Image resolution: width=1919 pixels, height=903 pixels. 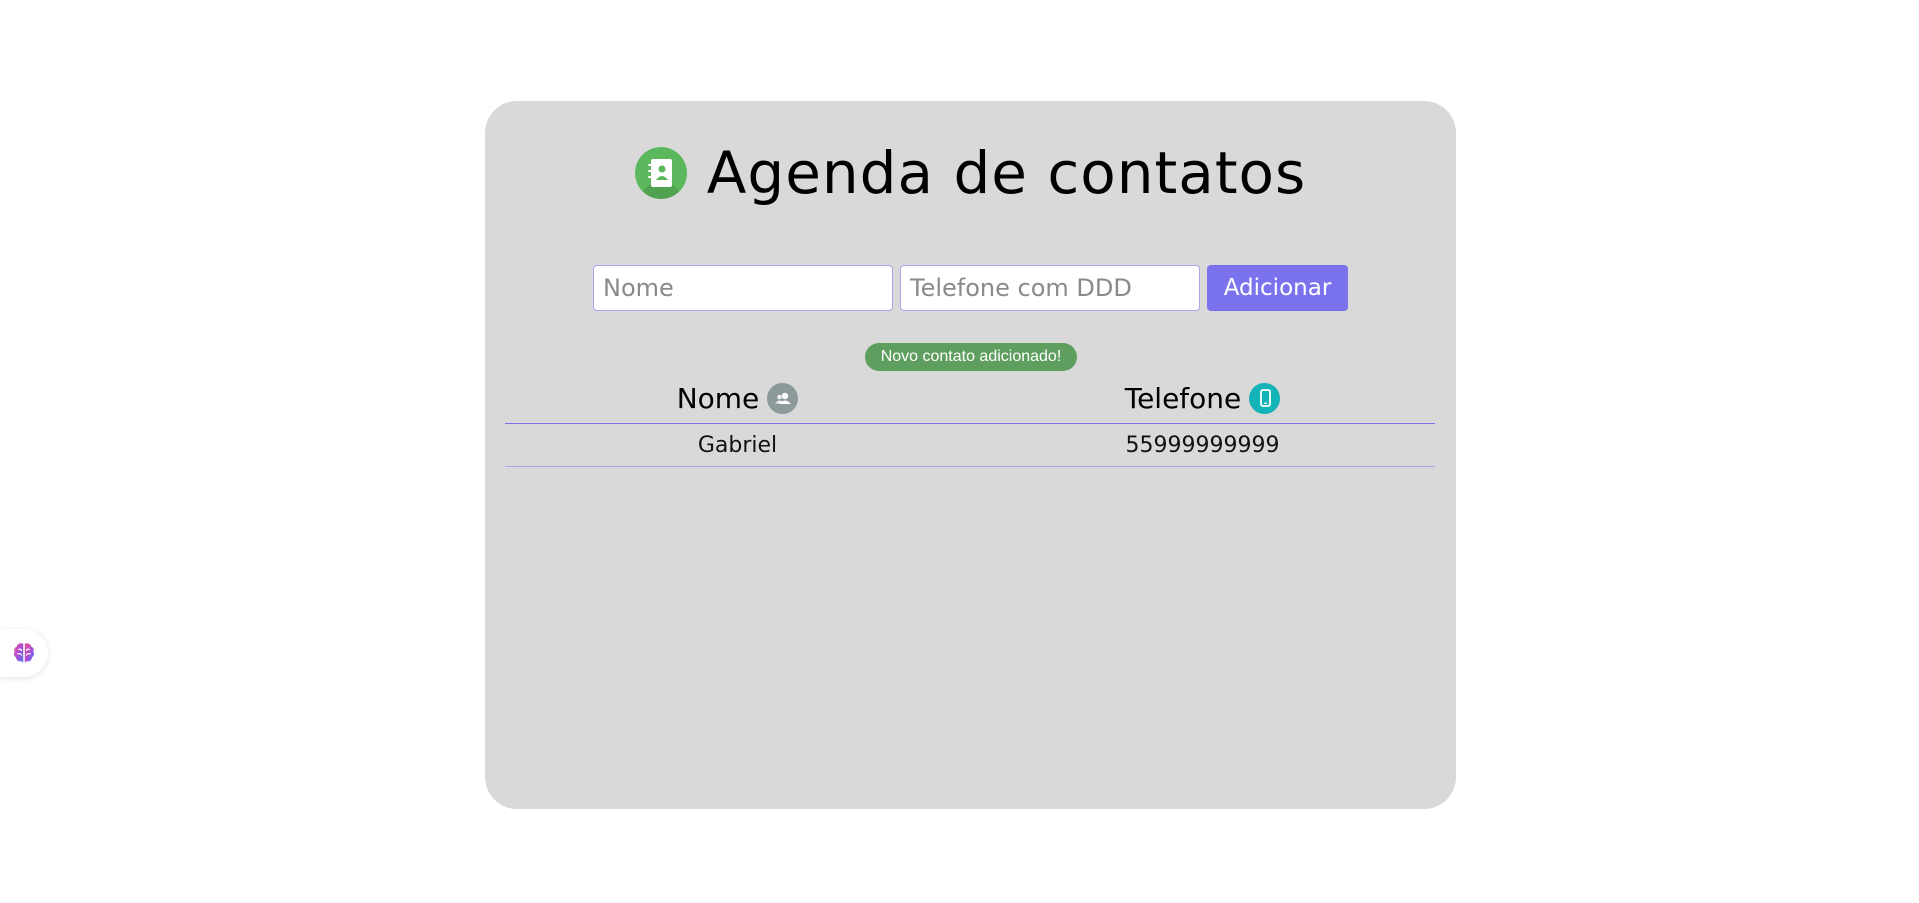 I want to click on name-column-header: Nome, so click(x=737, y=398).